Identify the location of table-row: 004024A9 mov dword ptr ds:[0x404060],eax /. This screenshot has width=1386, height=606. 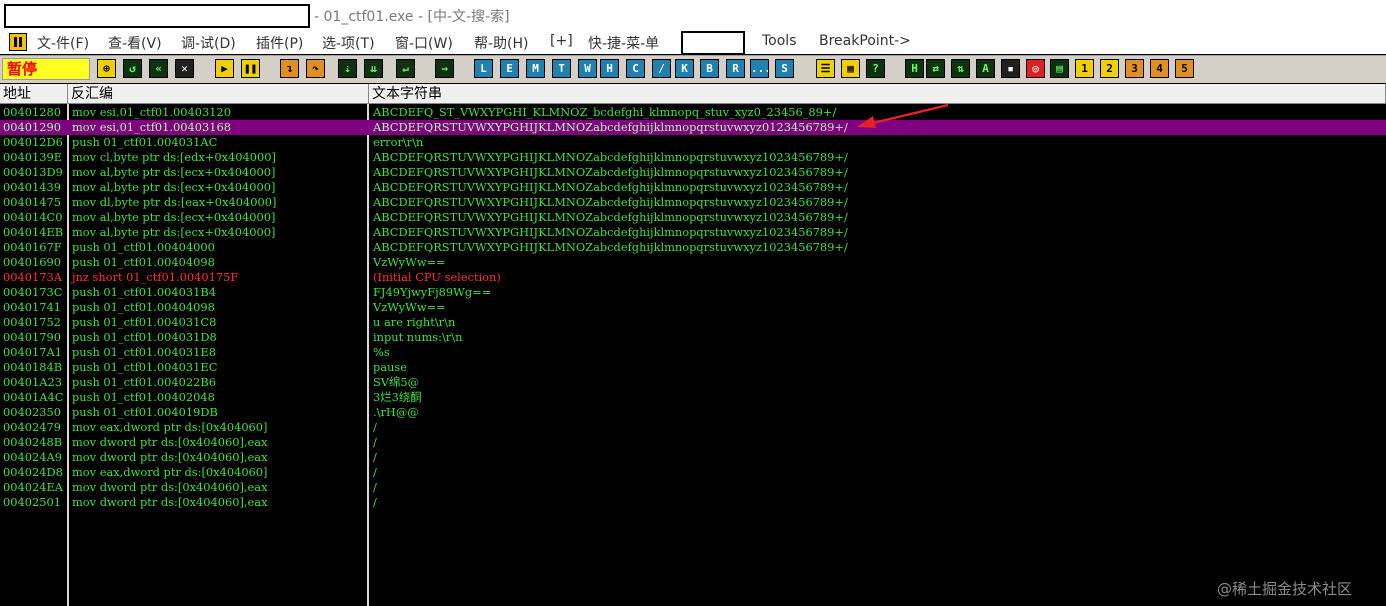
(693, 457).